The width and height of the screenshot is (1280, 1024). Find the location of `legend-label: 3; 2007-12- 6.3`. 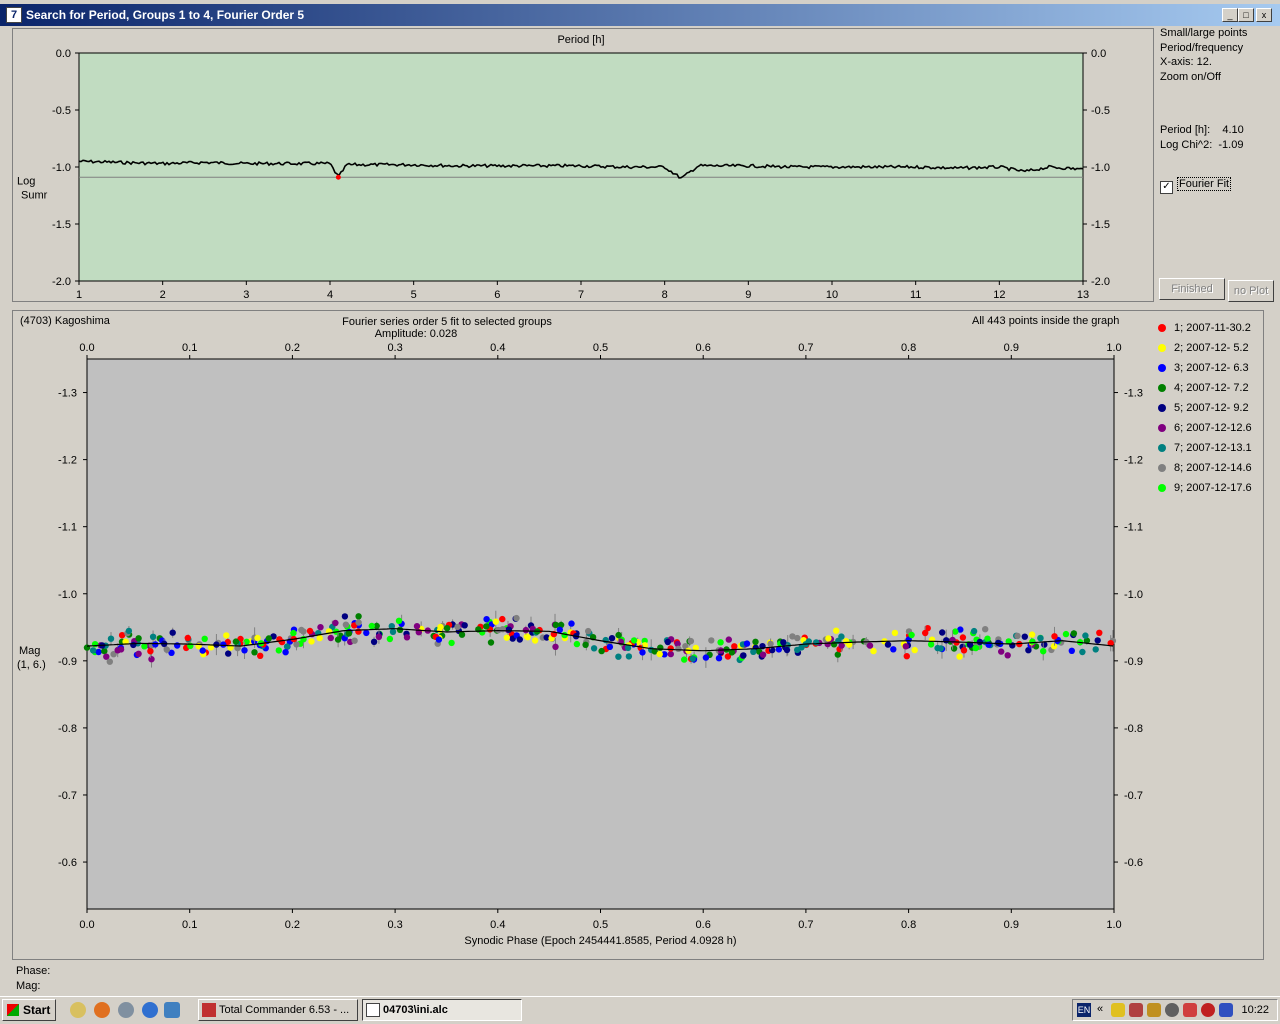

legend-label: 3; 2007-12- 6.3 is located at coordinates (1211, 368).